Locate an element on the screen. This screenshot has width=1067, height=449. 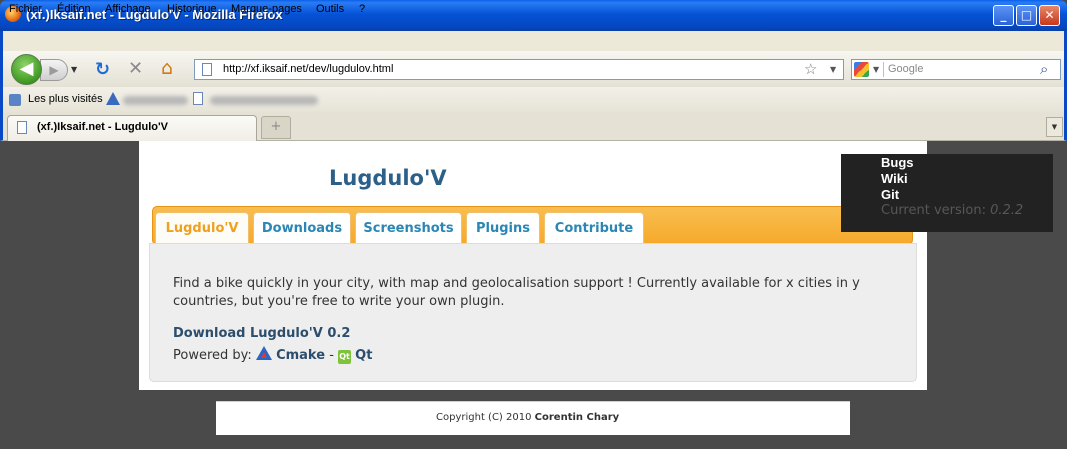
new-tab-button: + is located at coordinates (276, 127).